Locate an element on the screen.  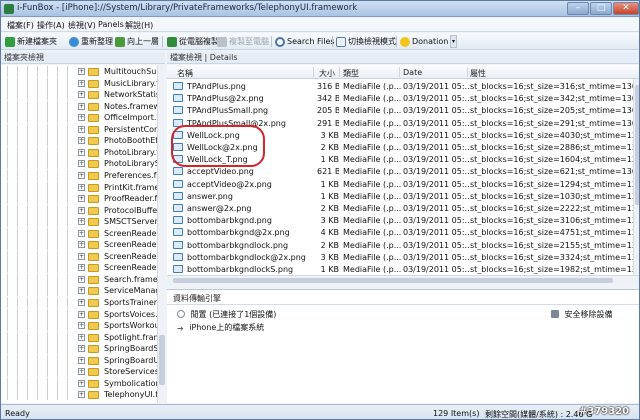
tree-item: + Search.framew is located at coordinates (82, 279).